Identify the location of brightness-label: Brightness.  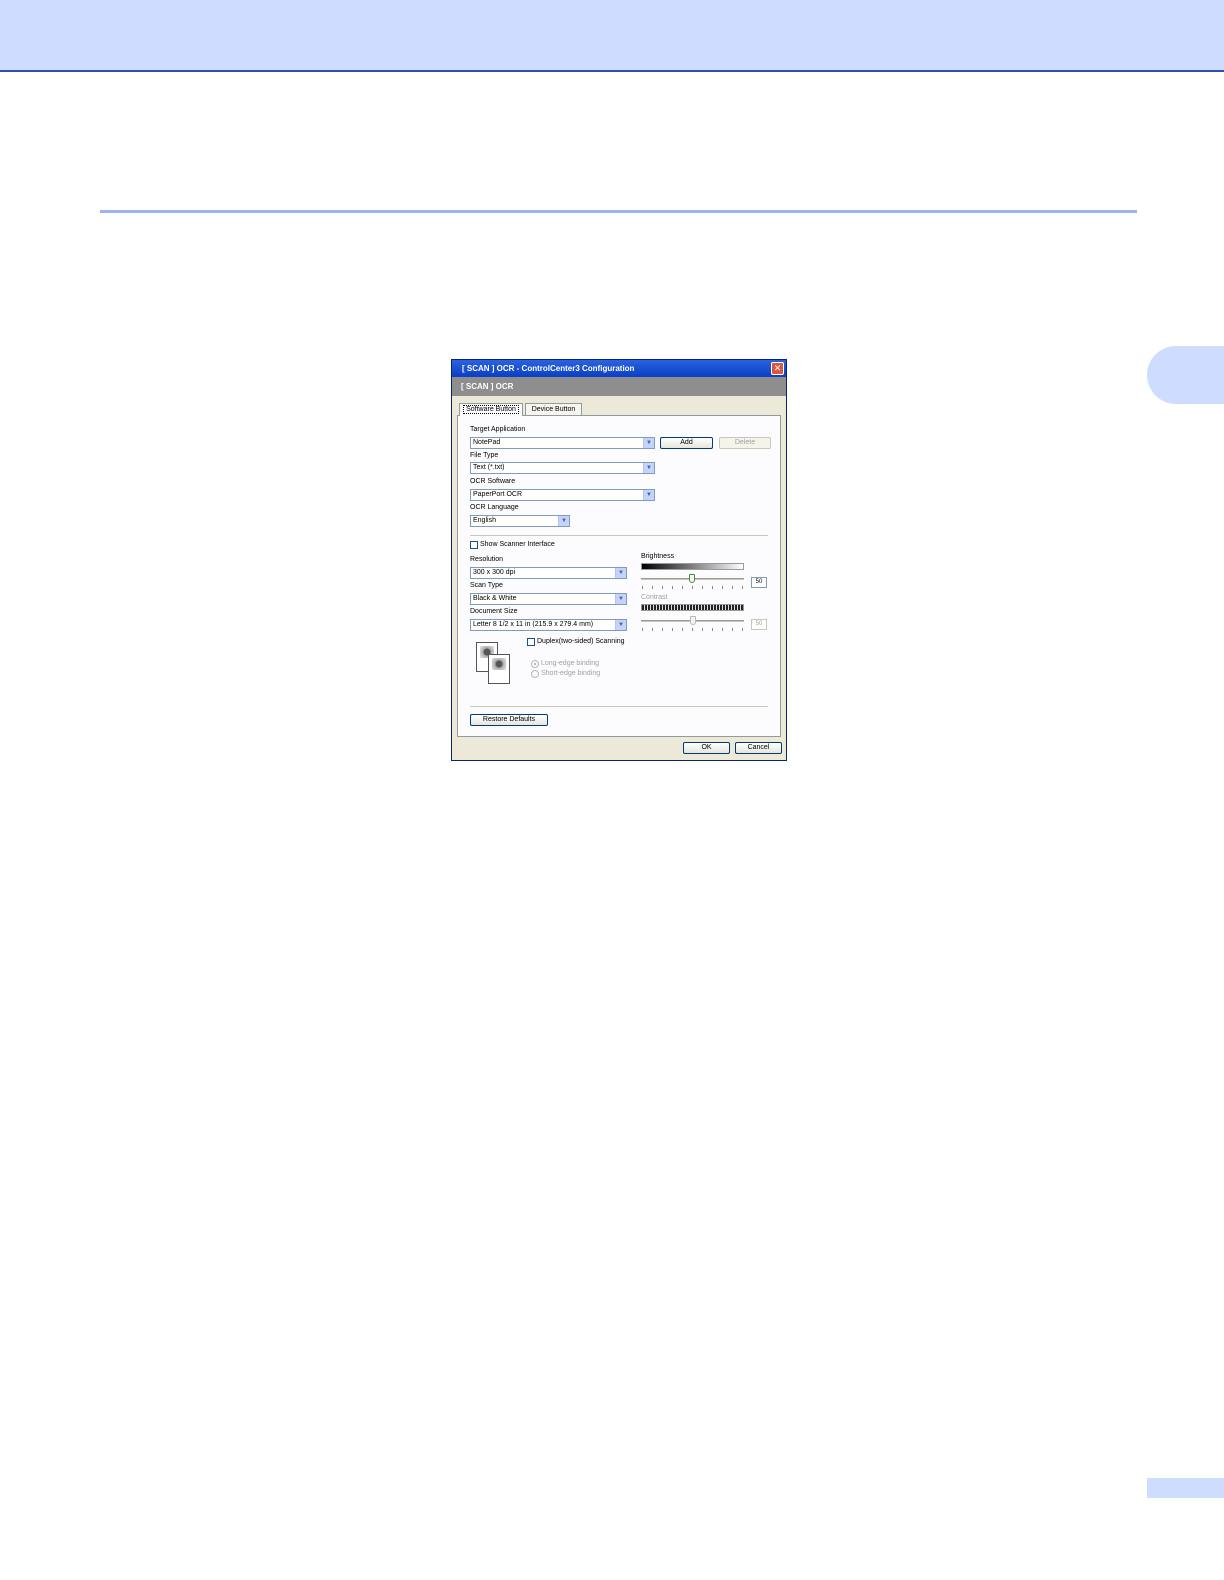
(658, 556).